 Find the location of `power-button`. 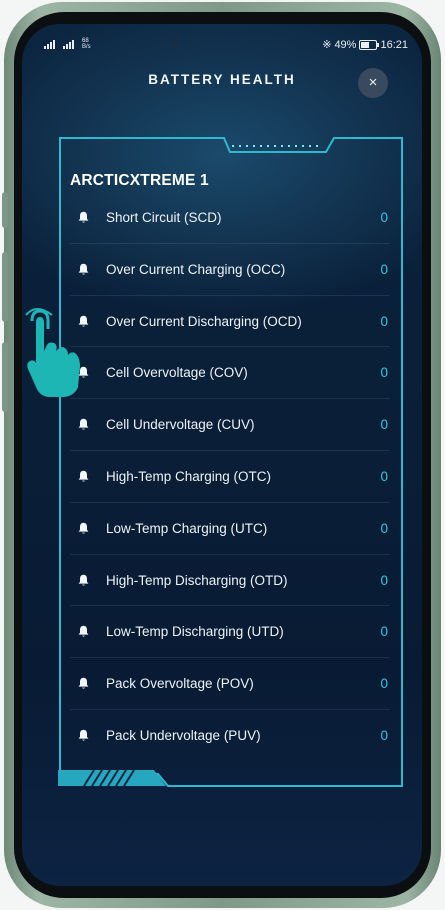

power-button is located at coordinates (5, 377).